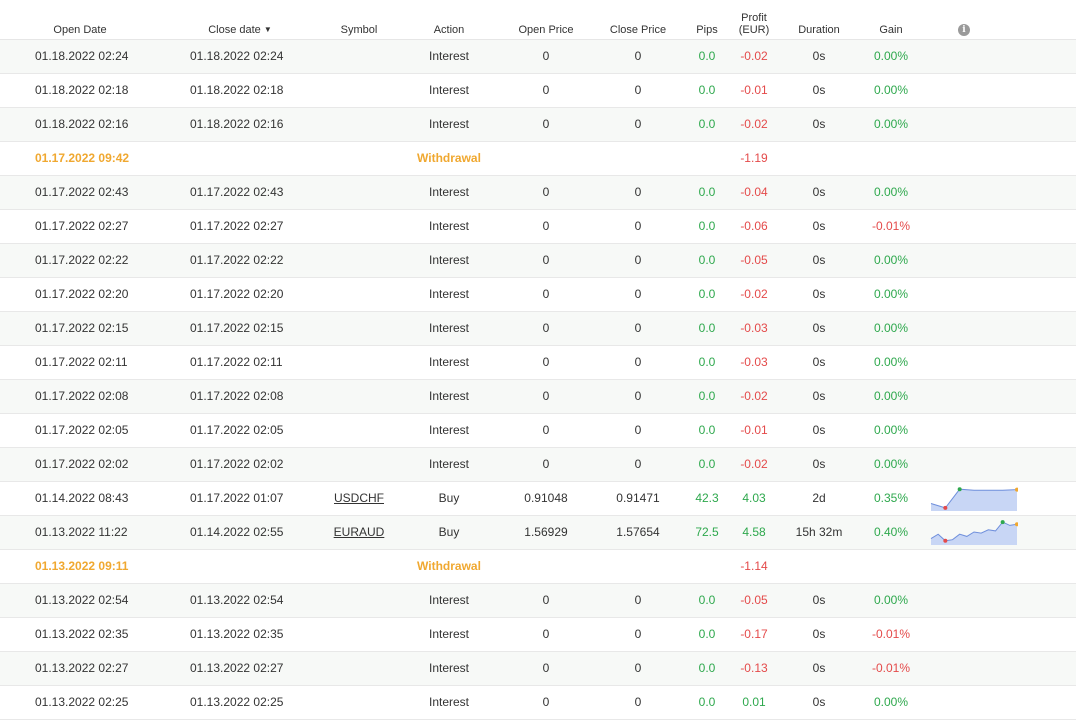 This screenshot has width=1076, height=721. What do you see at coordinates (999, 20) in the screenshot?
I see `header-info: i` at bounding box center [999, 20].